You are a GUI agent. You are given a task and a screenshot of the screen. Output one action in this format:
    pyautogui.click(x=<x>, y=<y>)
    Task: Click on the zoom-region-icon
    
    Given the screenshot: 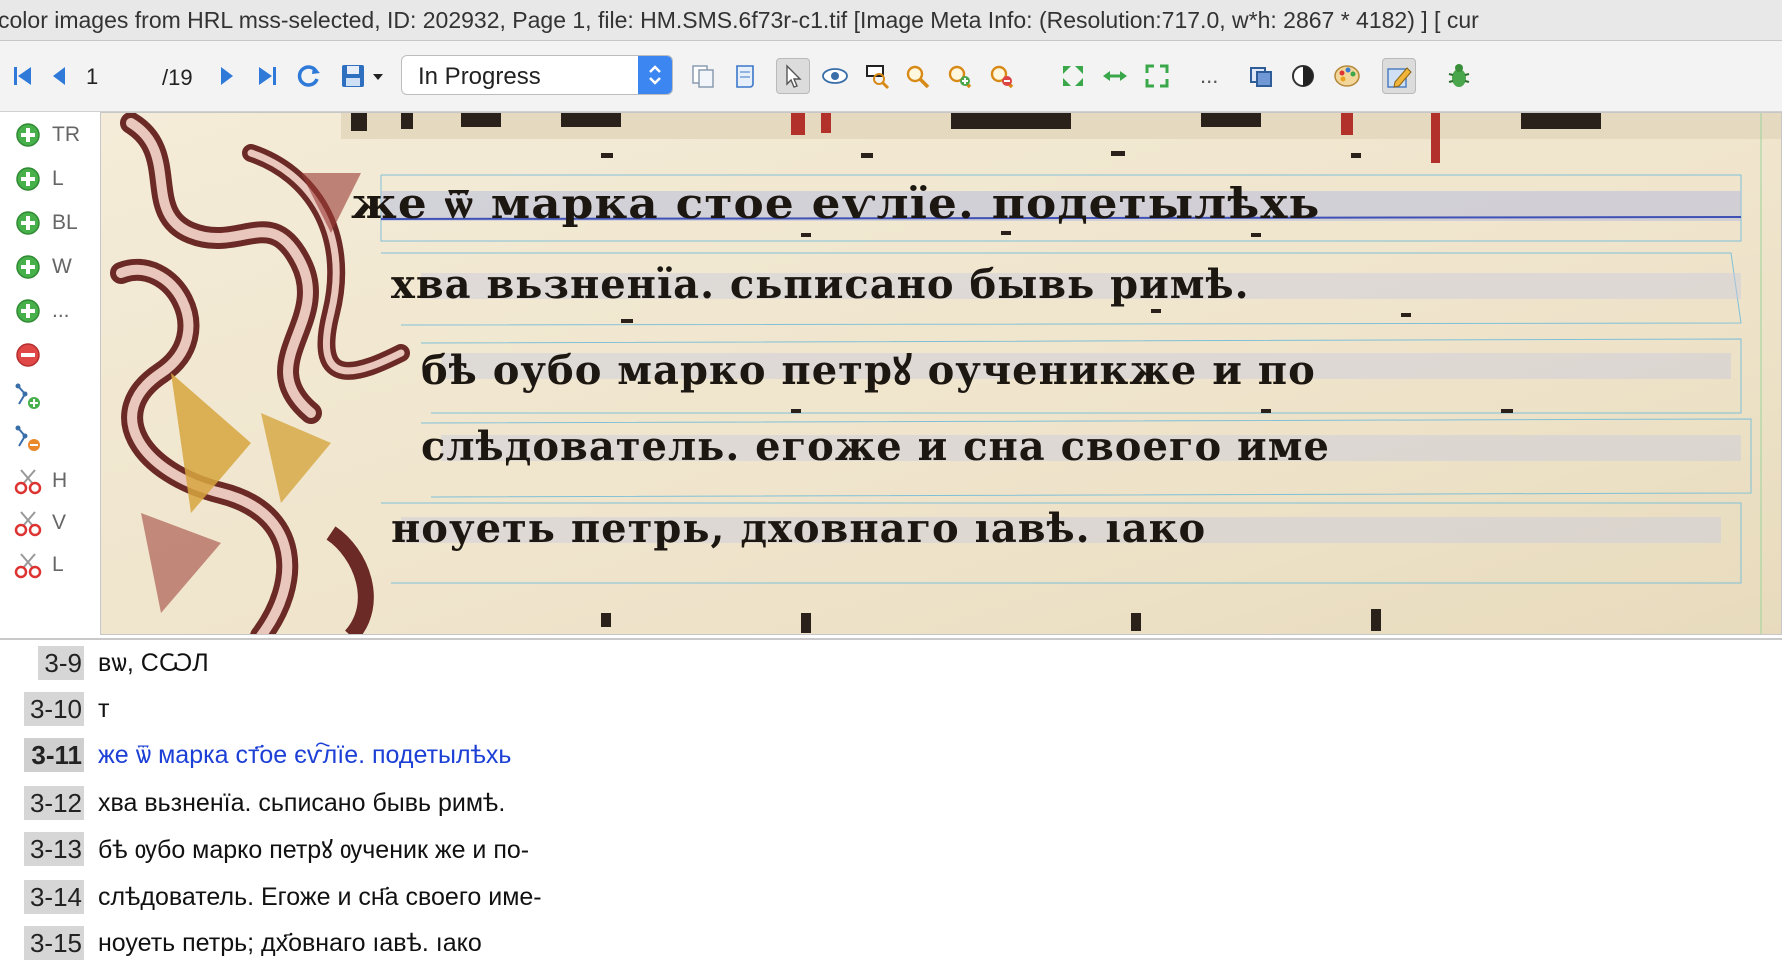 What is the action you would take?
    pyautogui.click(x=877, y=76)
    